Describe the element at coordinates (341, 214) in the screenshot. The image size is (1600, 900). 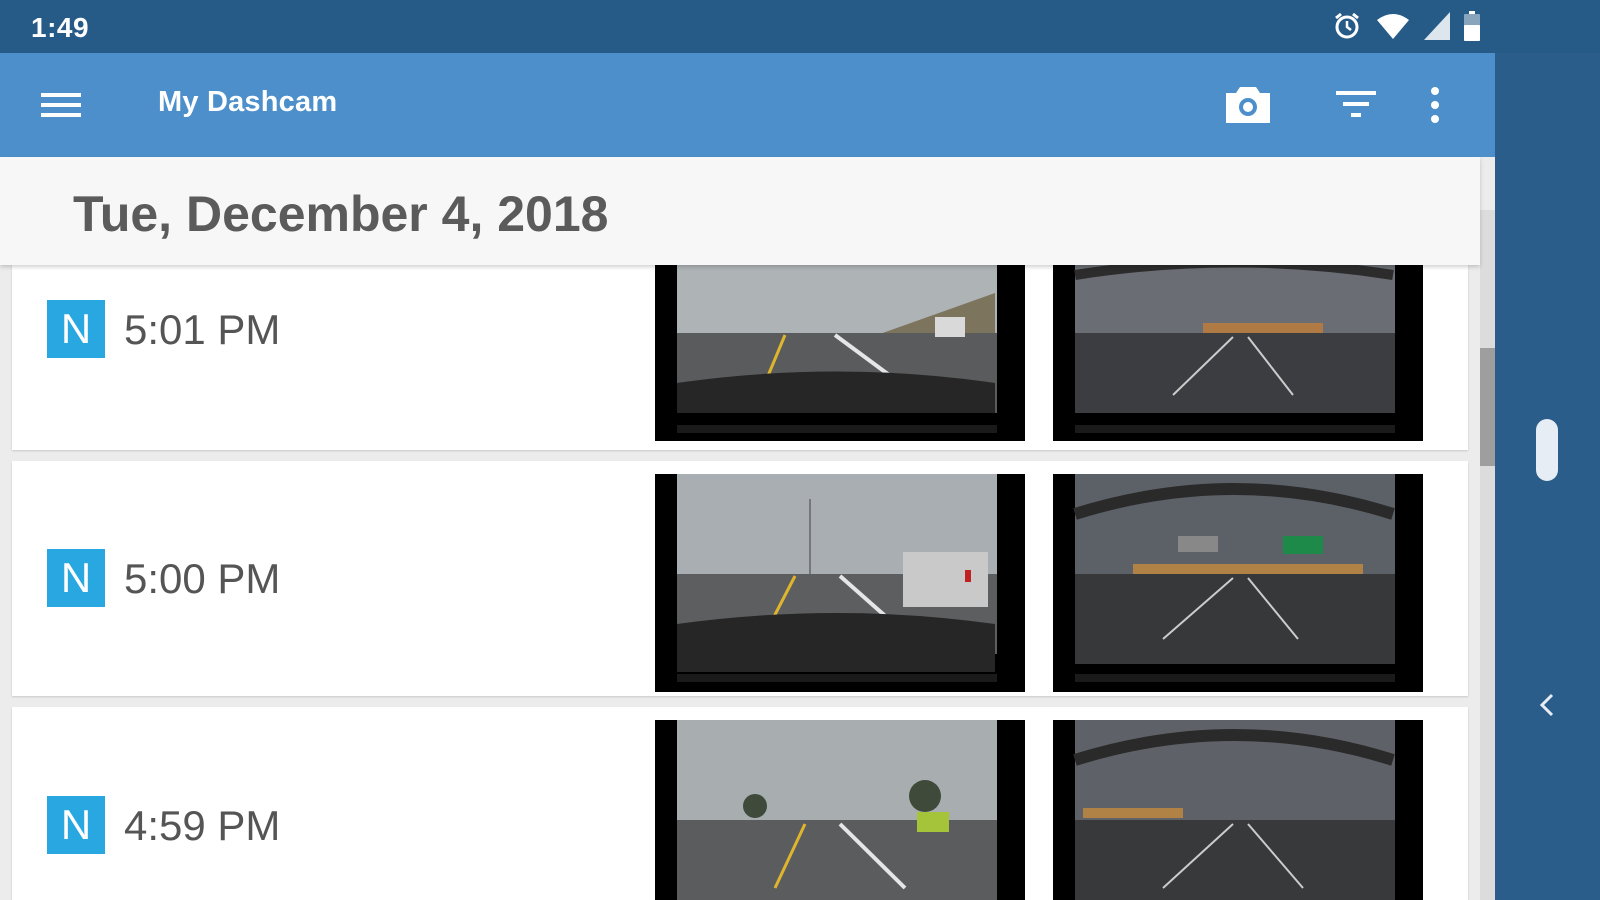
I see `date-title: Tue, December 4, 2018` at that location.